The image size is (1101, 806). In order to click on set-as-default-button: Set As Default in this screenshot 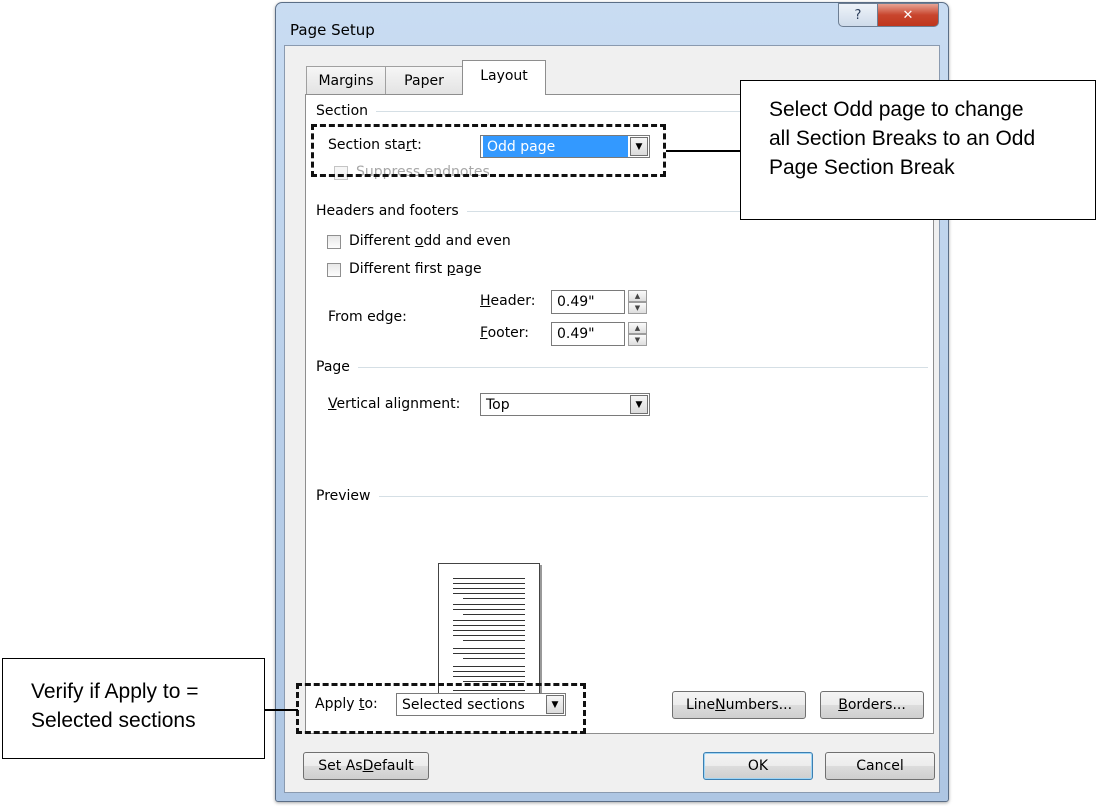, I will do `click(366, 766)`.